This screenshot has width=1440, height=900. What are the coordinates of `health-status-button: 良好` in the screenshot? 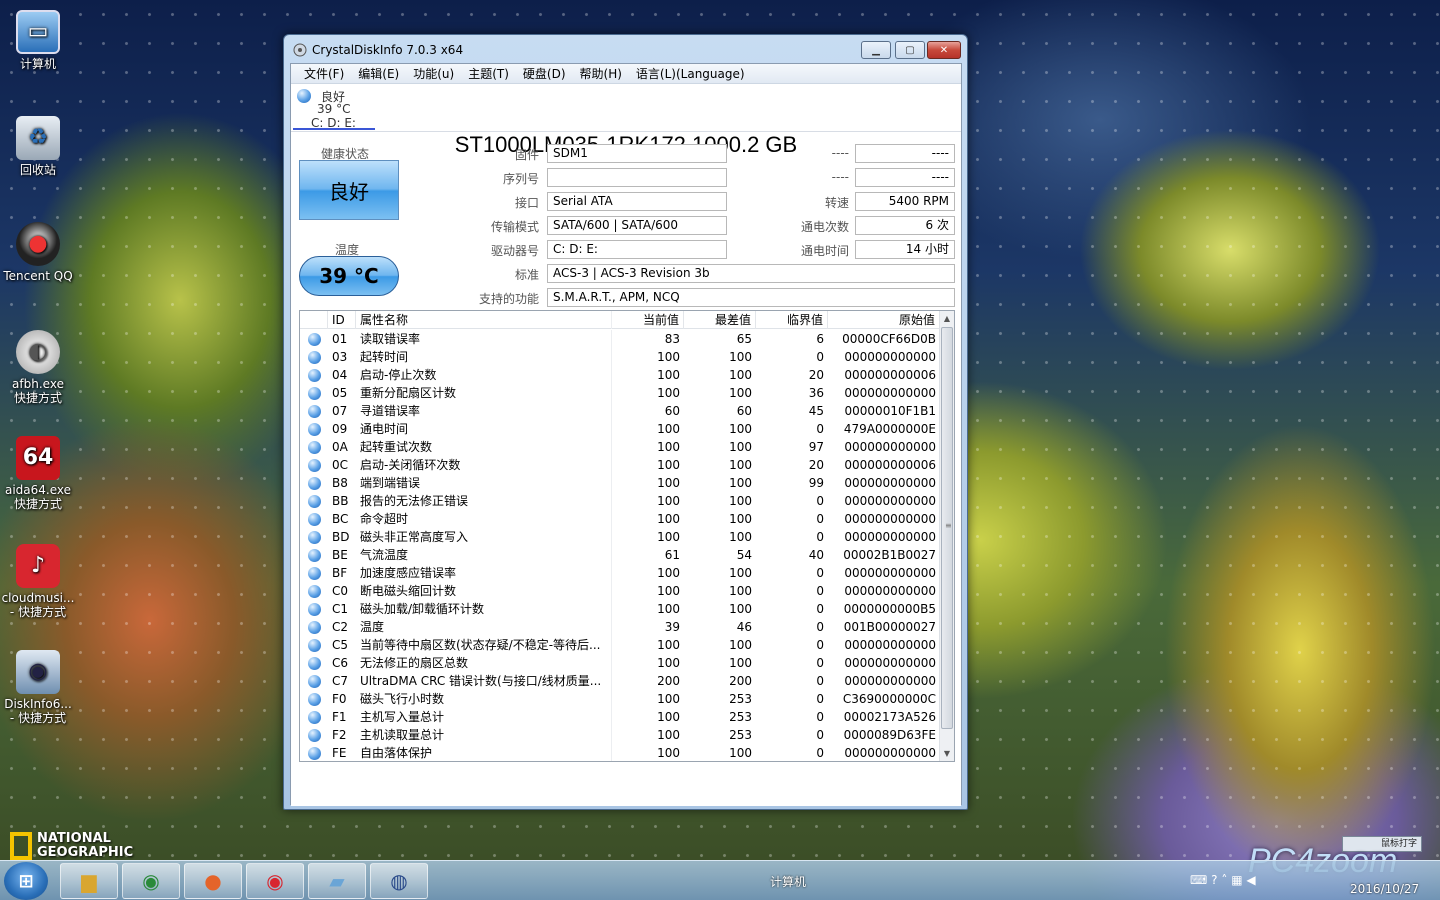 It's located at (349, 190).